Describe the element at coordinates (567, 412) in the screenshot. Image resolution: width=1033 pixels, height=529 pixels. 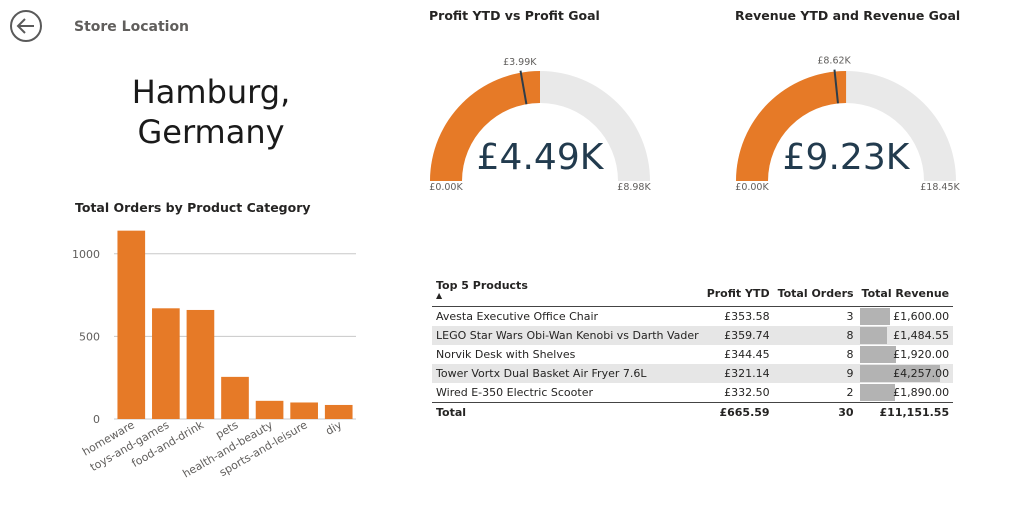
I see `total-label: Total` at that location.